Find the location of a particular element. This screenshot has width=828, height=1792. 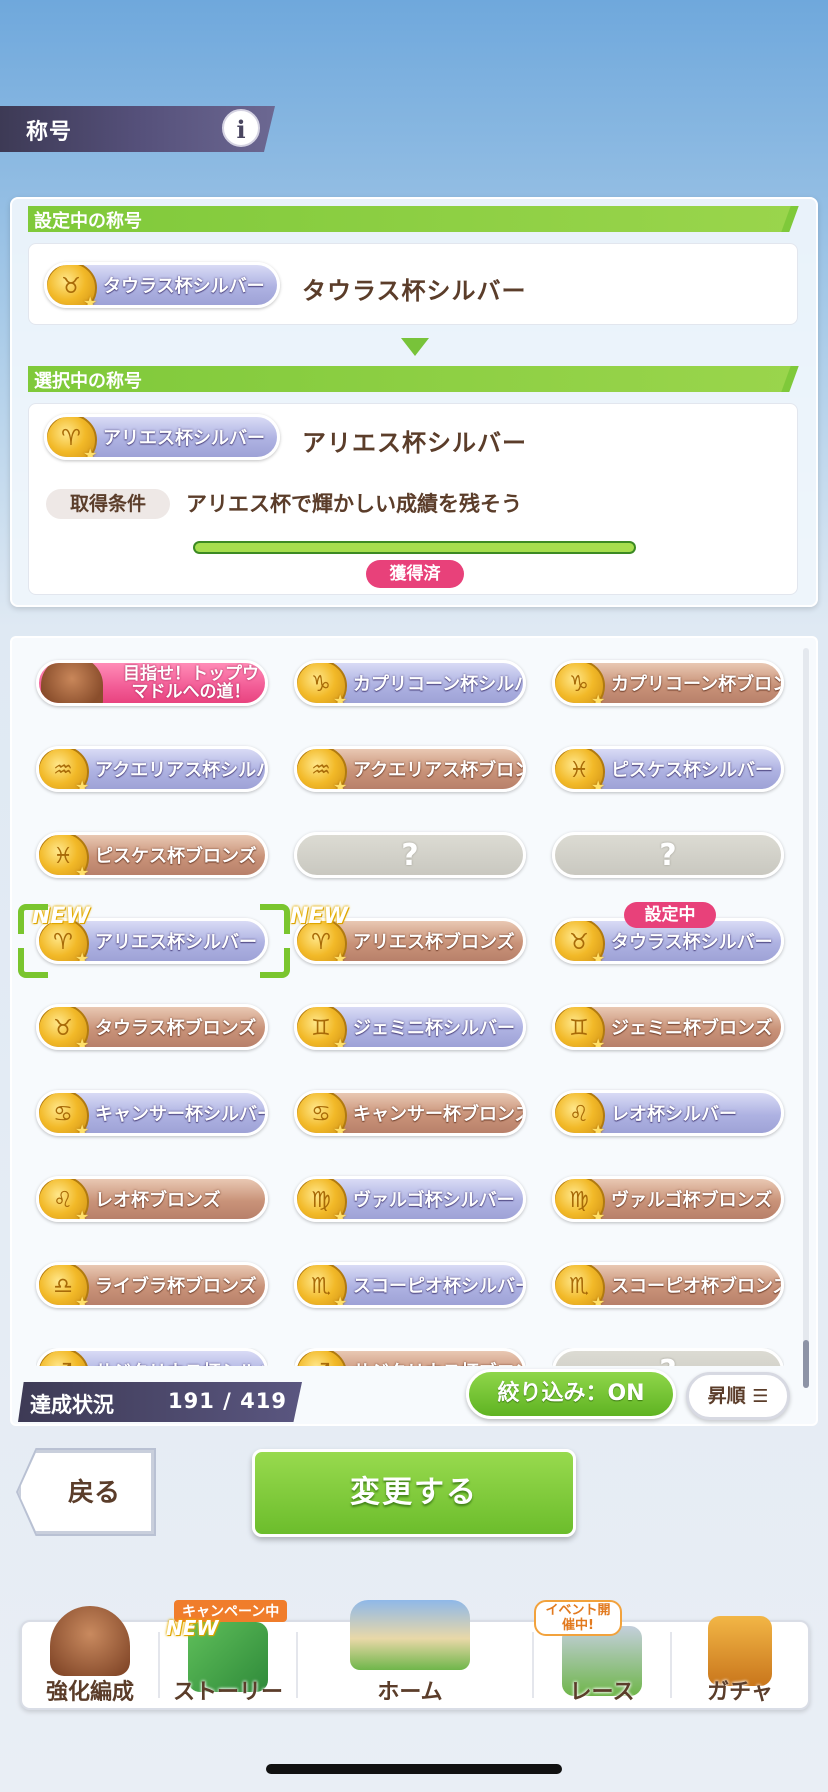

title-badge-label: アリエス杯シルバー is located at coordinates (176, 942).